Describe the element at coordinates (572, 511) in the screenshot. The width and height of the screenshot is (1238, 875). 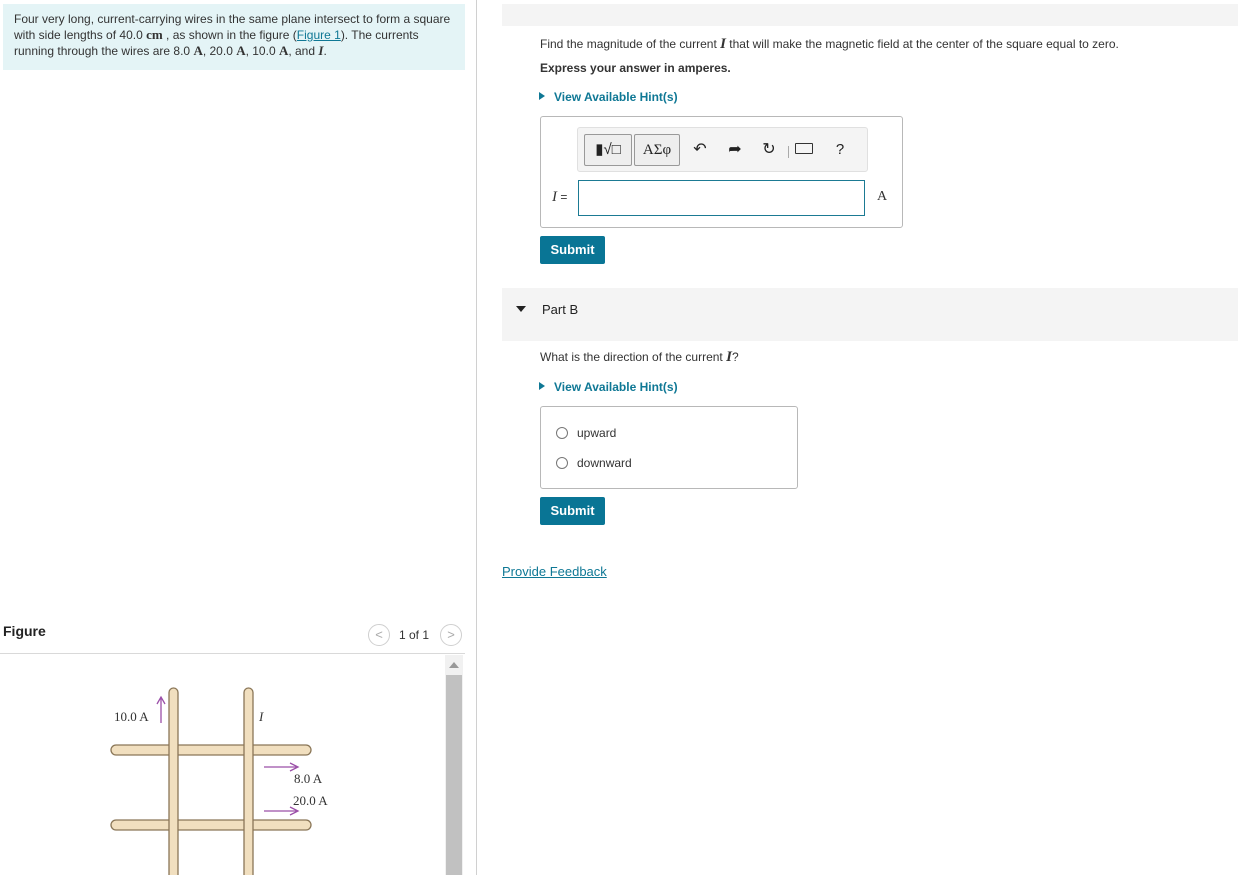
I see `part-b-submit-button: Submit` at that location.